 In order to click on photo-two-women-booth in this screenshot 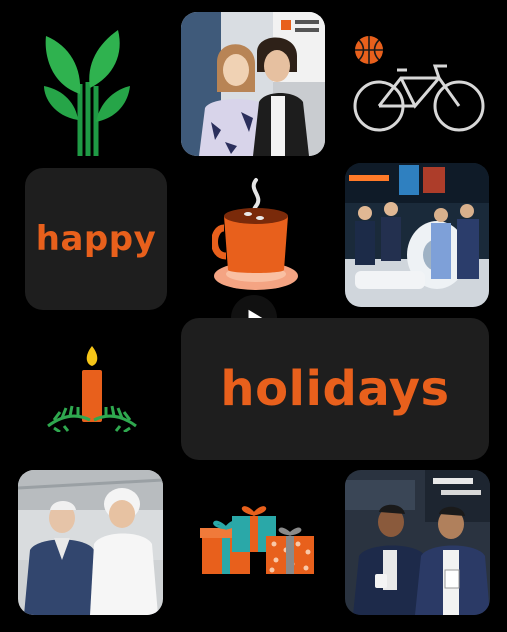, I will do `click(253, 84)`.